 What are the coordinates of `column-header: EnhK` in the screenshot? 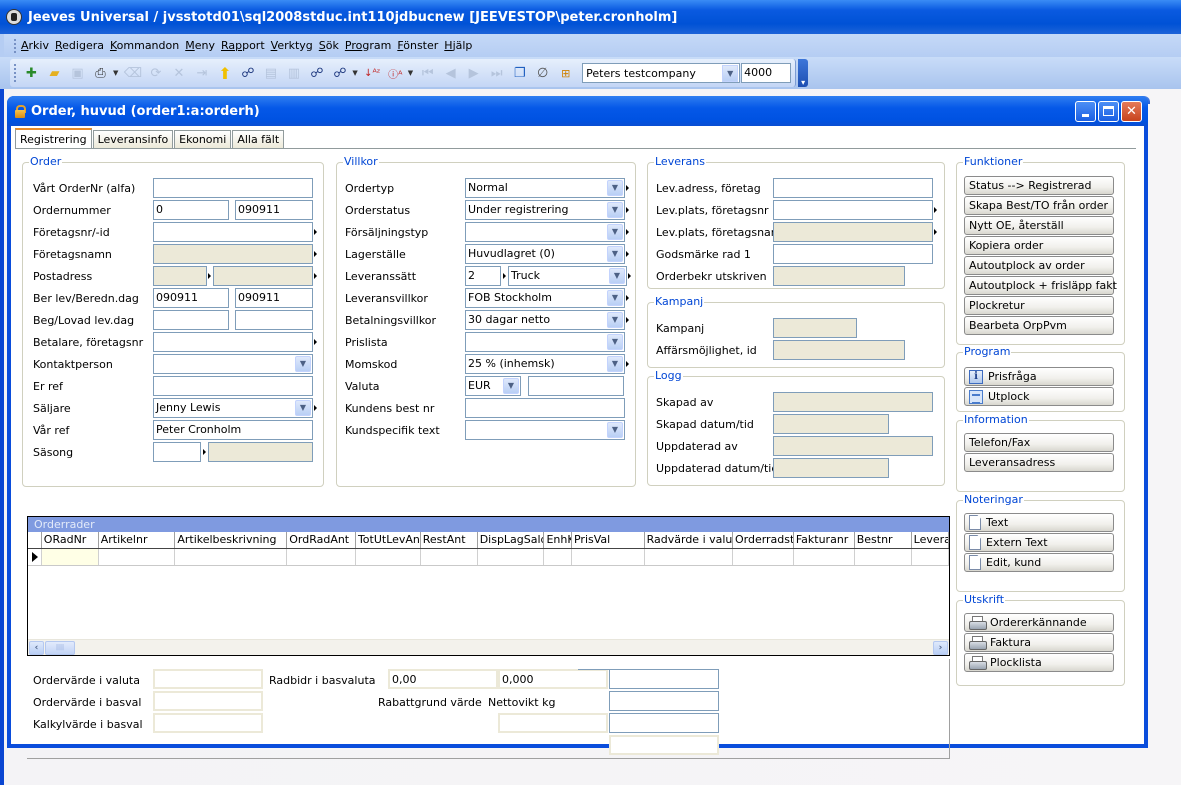 It's located at (558, 540).